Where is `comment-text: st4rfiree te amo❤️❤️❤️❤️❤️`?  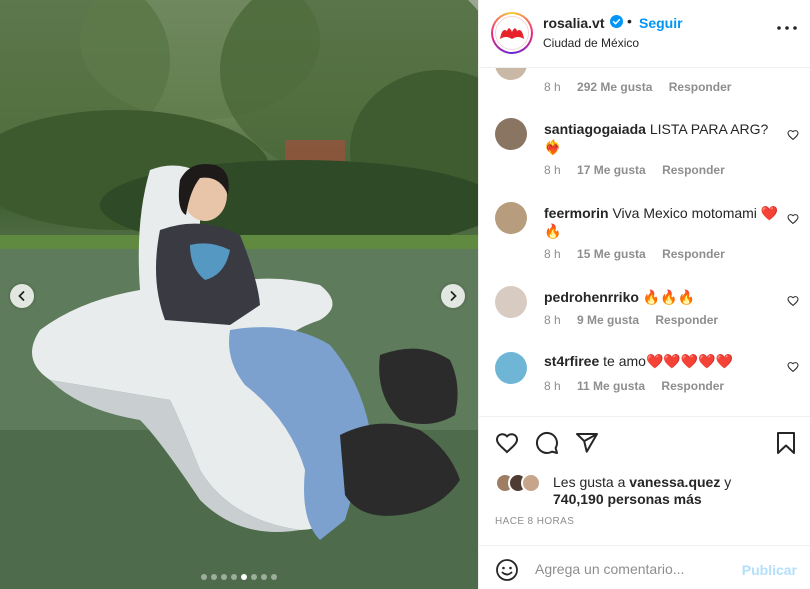
comment-text: st4rfiree te amo❤️❤️❤️❤️❤️ is located at coordinates (661, 361).